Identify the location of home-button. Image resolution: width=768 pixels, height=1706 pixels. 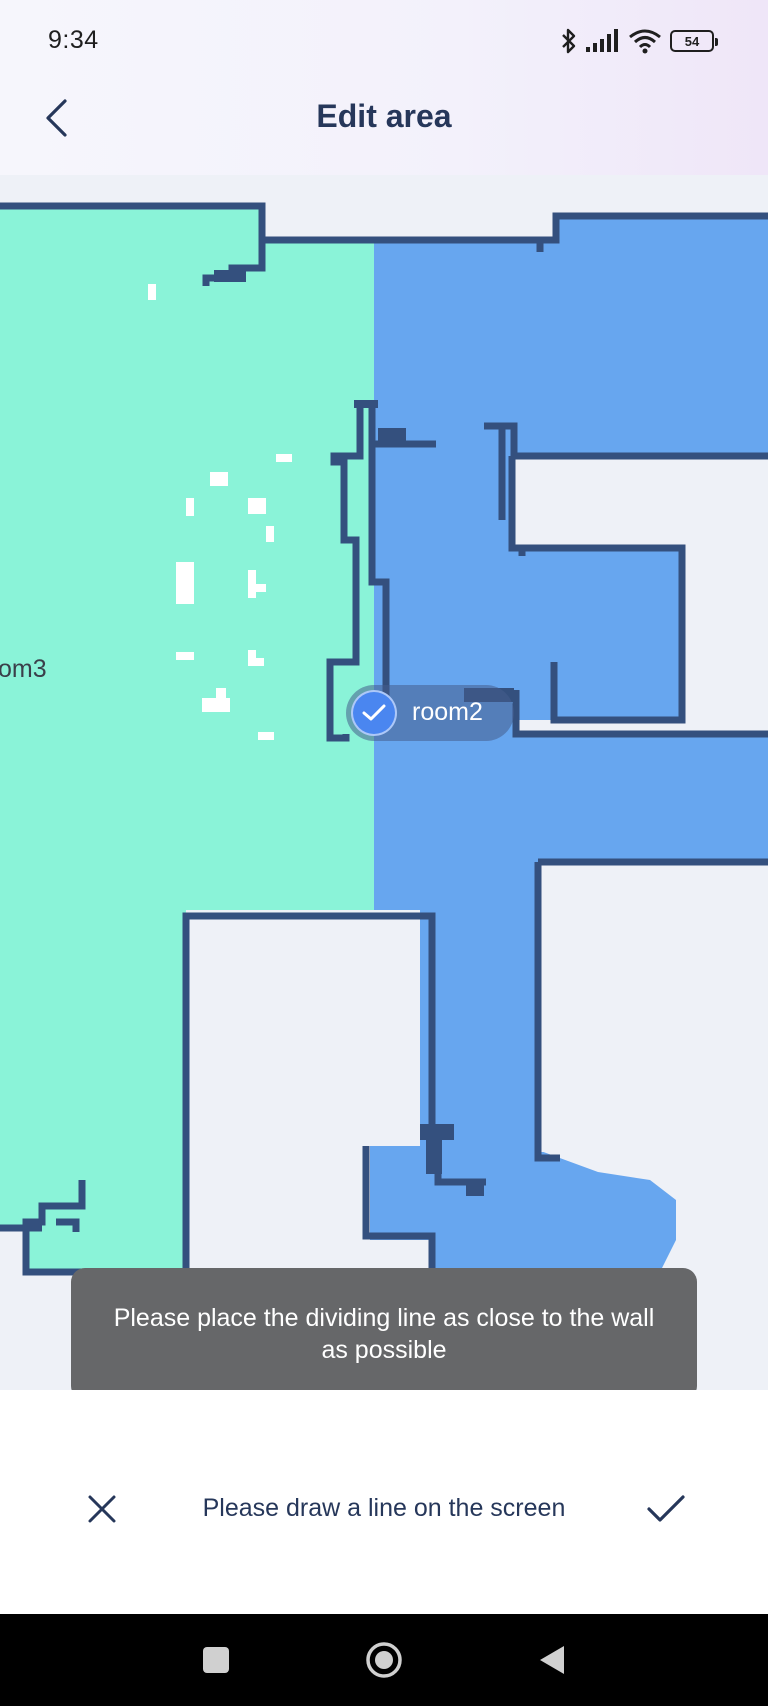
(384, 1660).